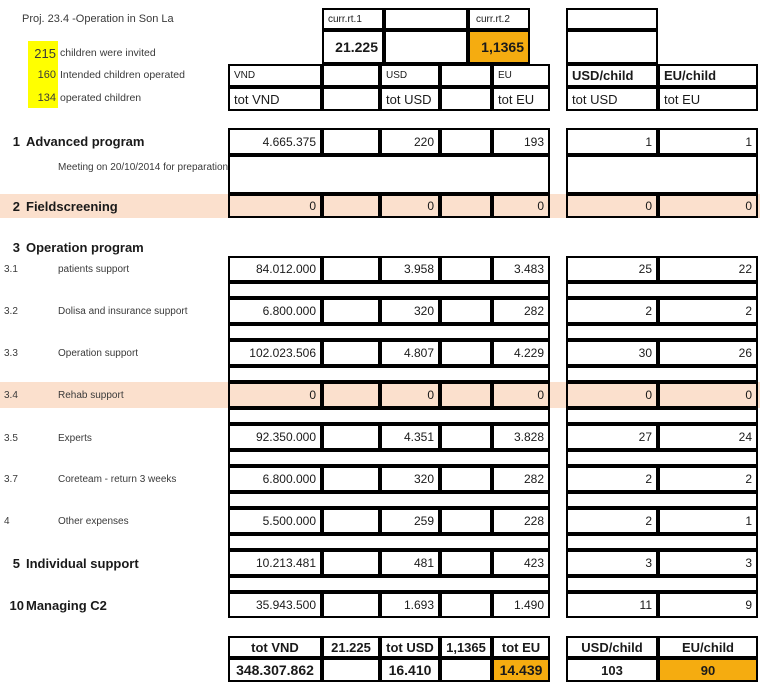 This screenshot has height=691, width=760. I want to click on cell-usd-operation-support: 4.807, so click(410, 353).